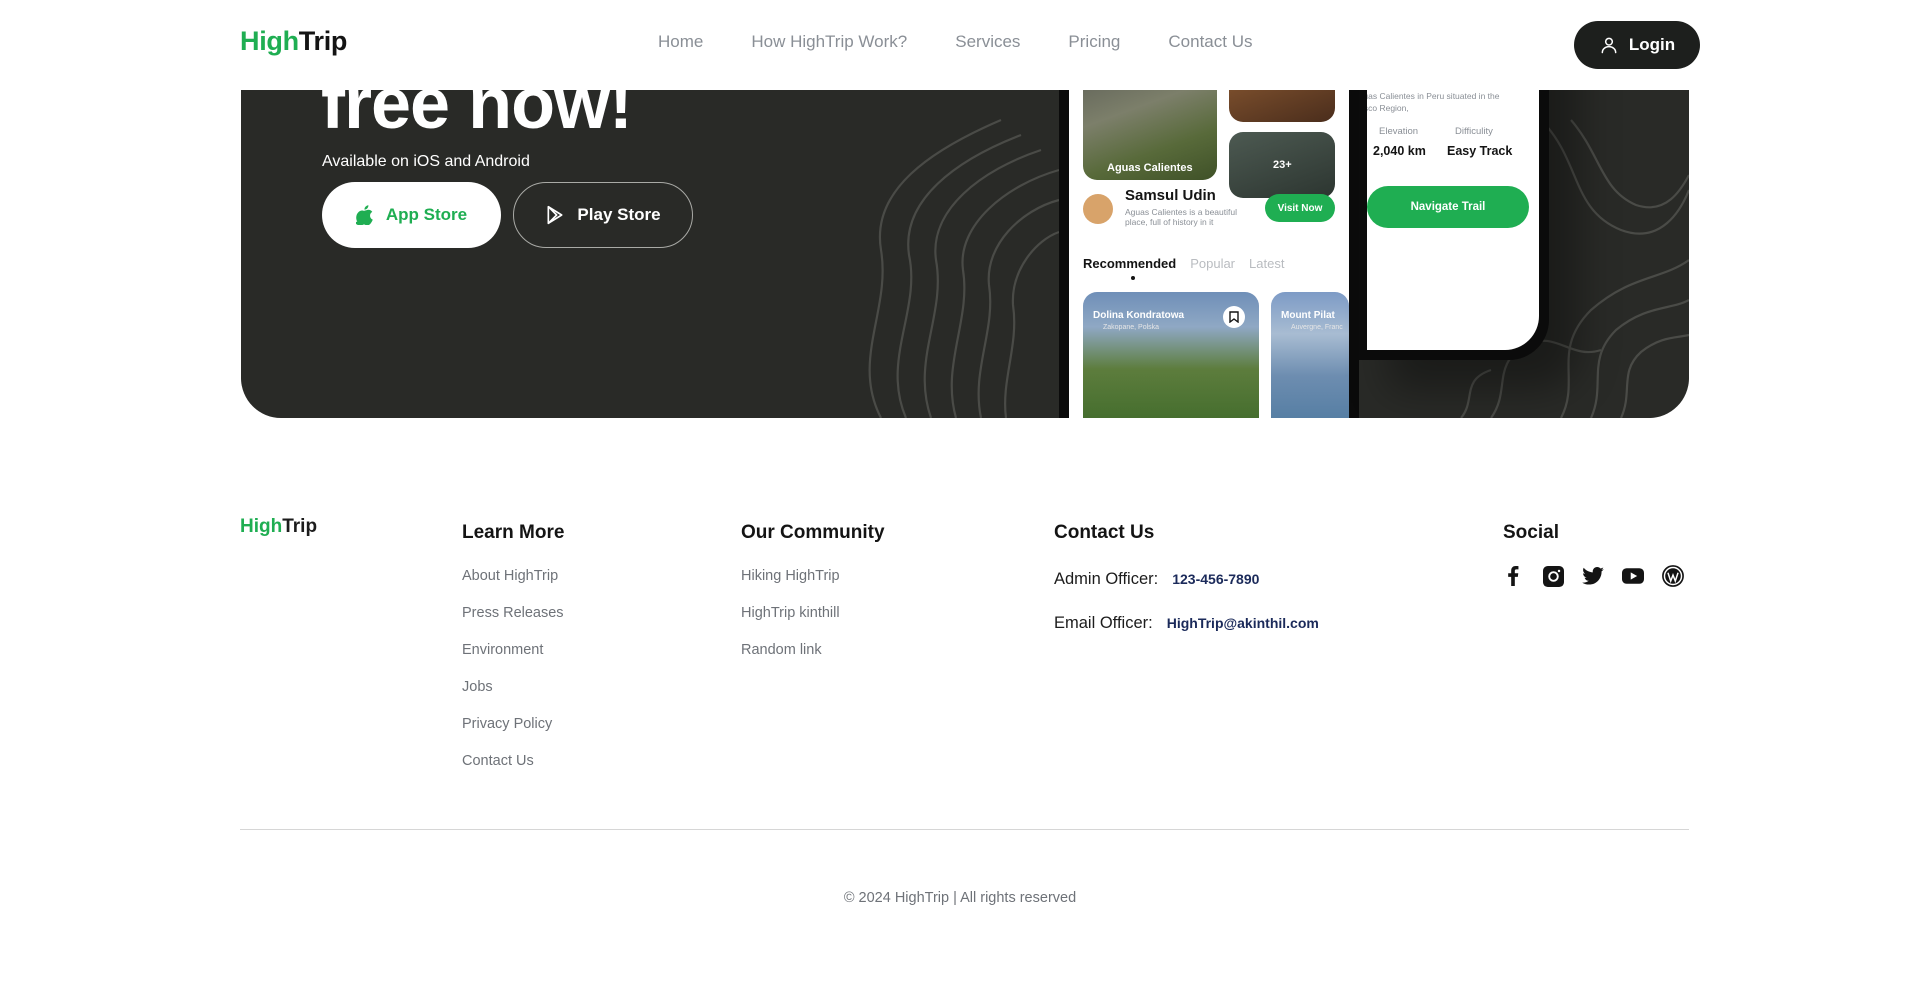  Describe the element at coordinates (1531, 532) in the screenshot. I see `social-heading: Social` at that location.